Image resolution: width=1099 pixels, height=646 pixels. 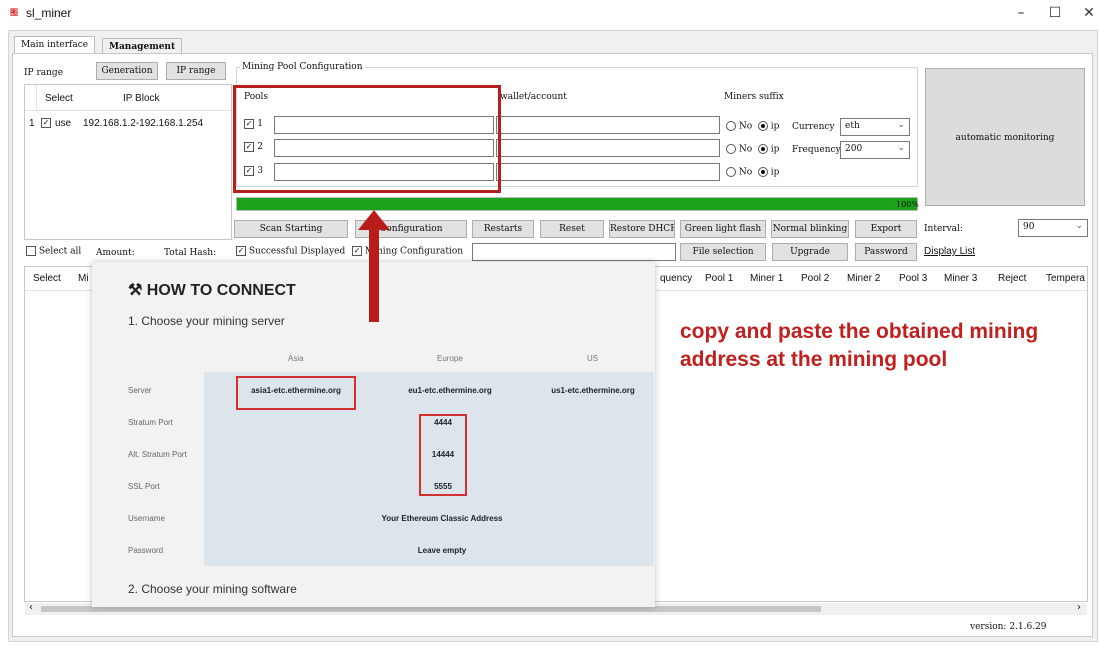 I want to click on automatic-monitoring-button: automatic monitoring, so click(x=1005, y=137).